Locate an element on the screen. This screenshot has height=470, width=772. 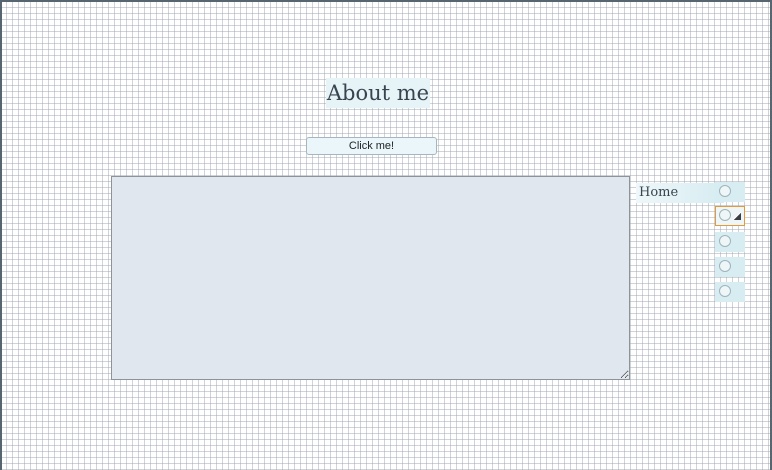
page-title: About me is located at coordinates (378, 93).